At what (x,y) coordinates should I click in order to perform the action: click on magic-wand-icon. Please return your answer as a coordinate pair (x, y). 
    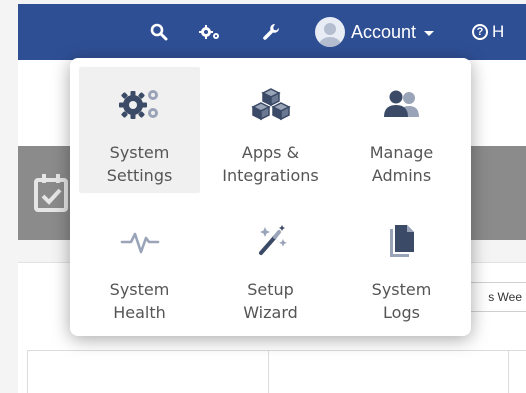
    Looking at the image, I should click on (270, 241).